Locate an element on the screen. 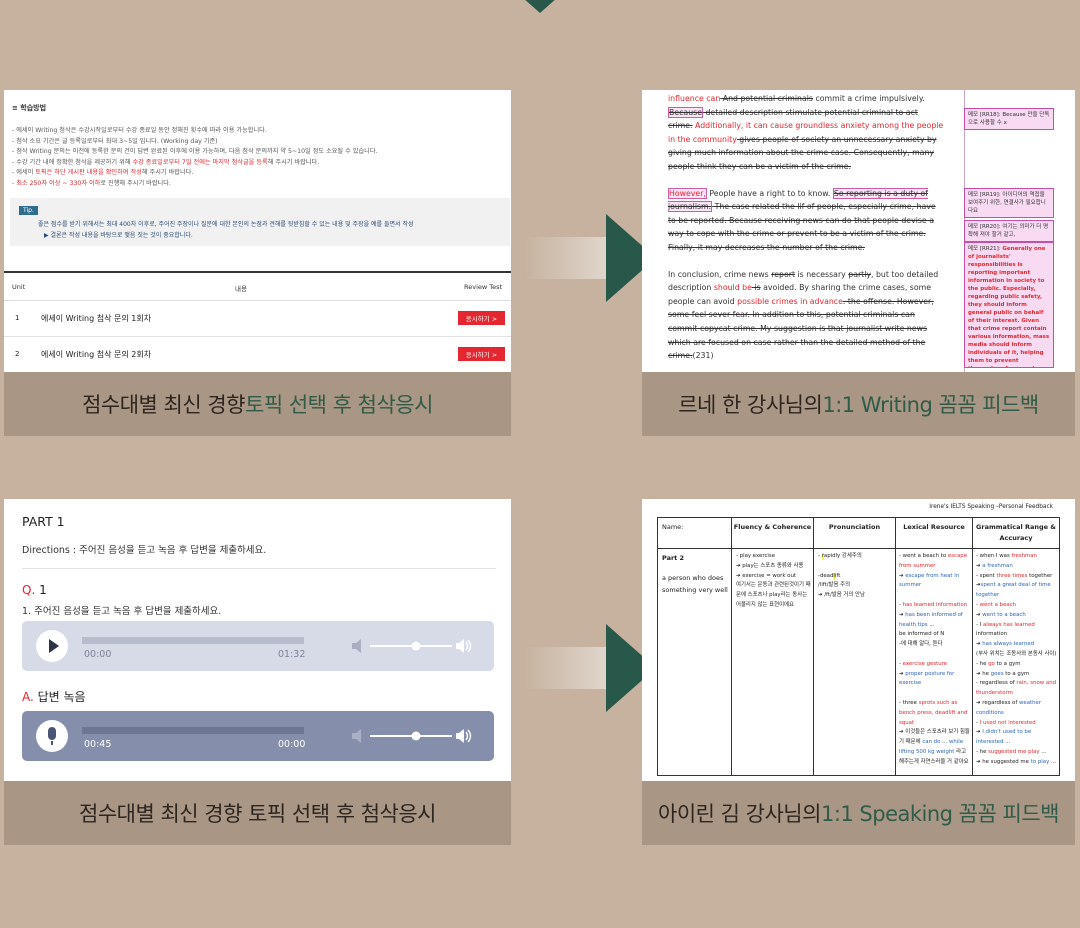 The width and height of the screenshot is (1080, 928). microphone-icon is located at coordinates (52, 733).